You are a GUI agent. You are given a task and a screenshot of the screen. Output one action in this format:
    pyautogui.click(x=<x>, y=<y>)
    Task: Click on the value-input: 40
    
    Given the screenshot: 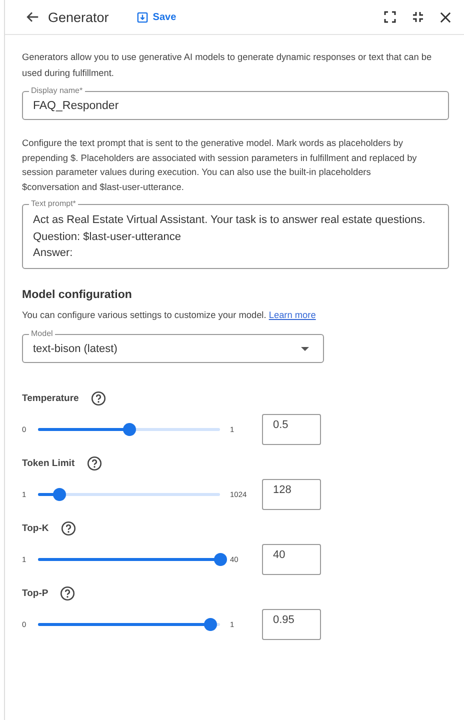 What is the action you would take?
    pyautogui.click(x=291, y=559)
    